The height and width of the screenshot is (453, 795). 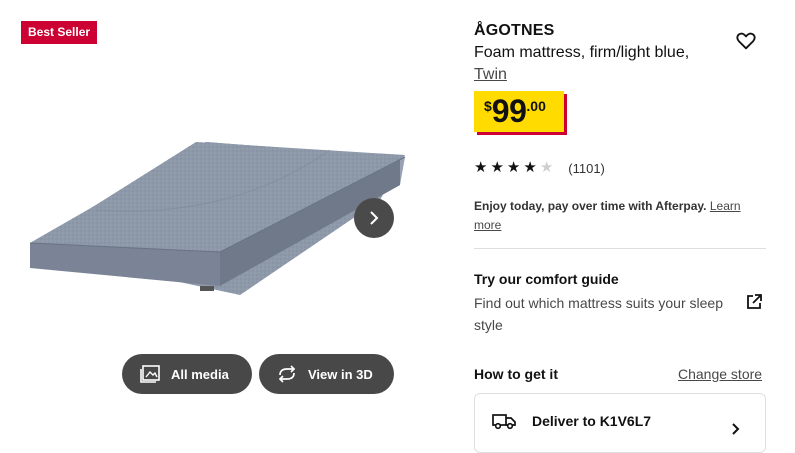 I want to click on gallery-icon, so click(x=150, y=374).